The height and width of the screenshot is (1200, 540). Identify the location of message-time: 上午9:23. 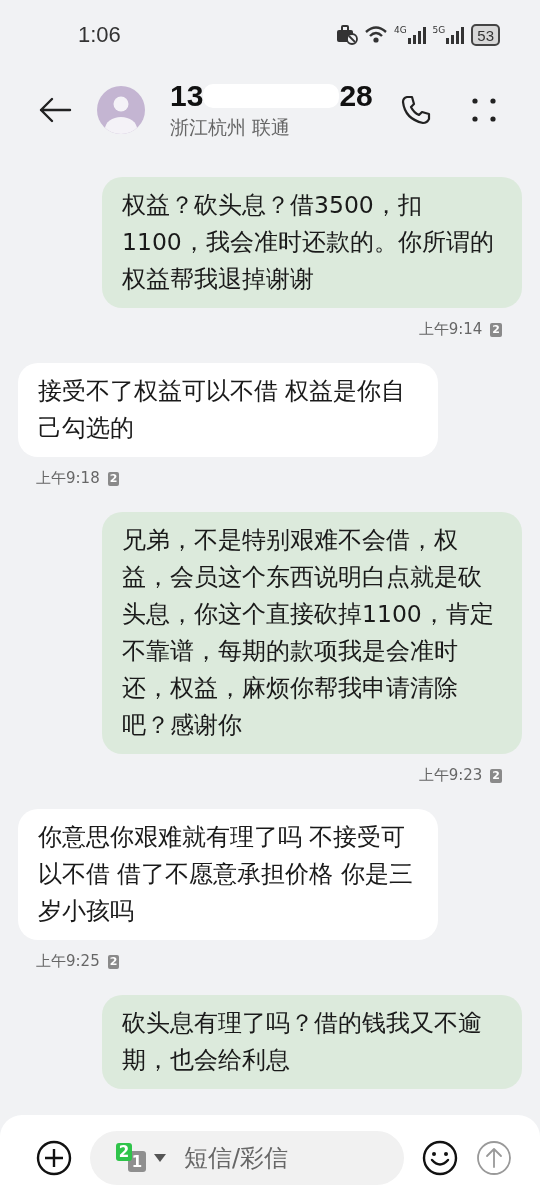
(450, 775).